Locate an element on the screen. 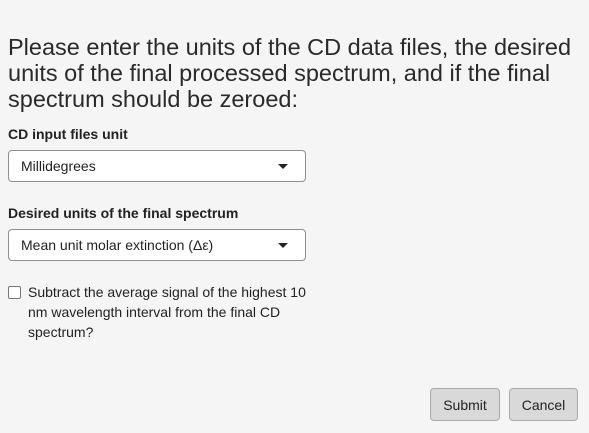 This screenshot has height=433, width=589. output-unit-select: Mean unit molar extinction (Δε) is located at coordinates (157, 245).